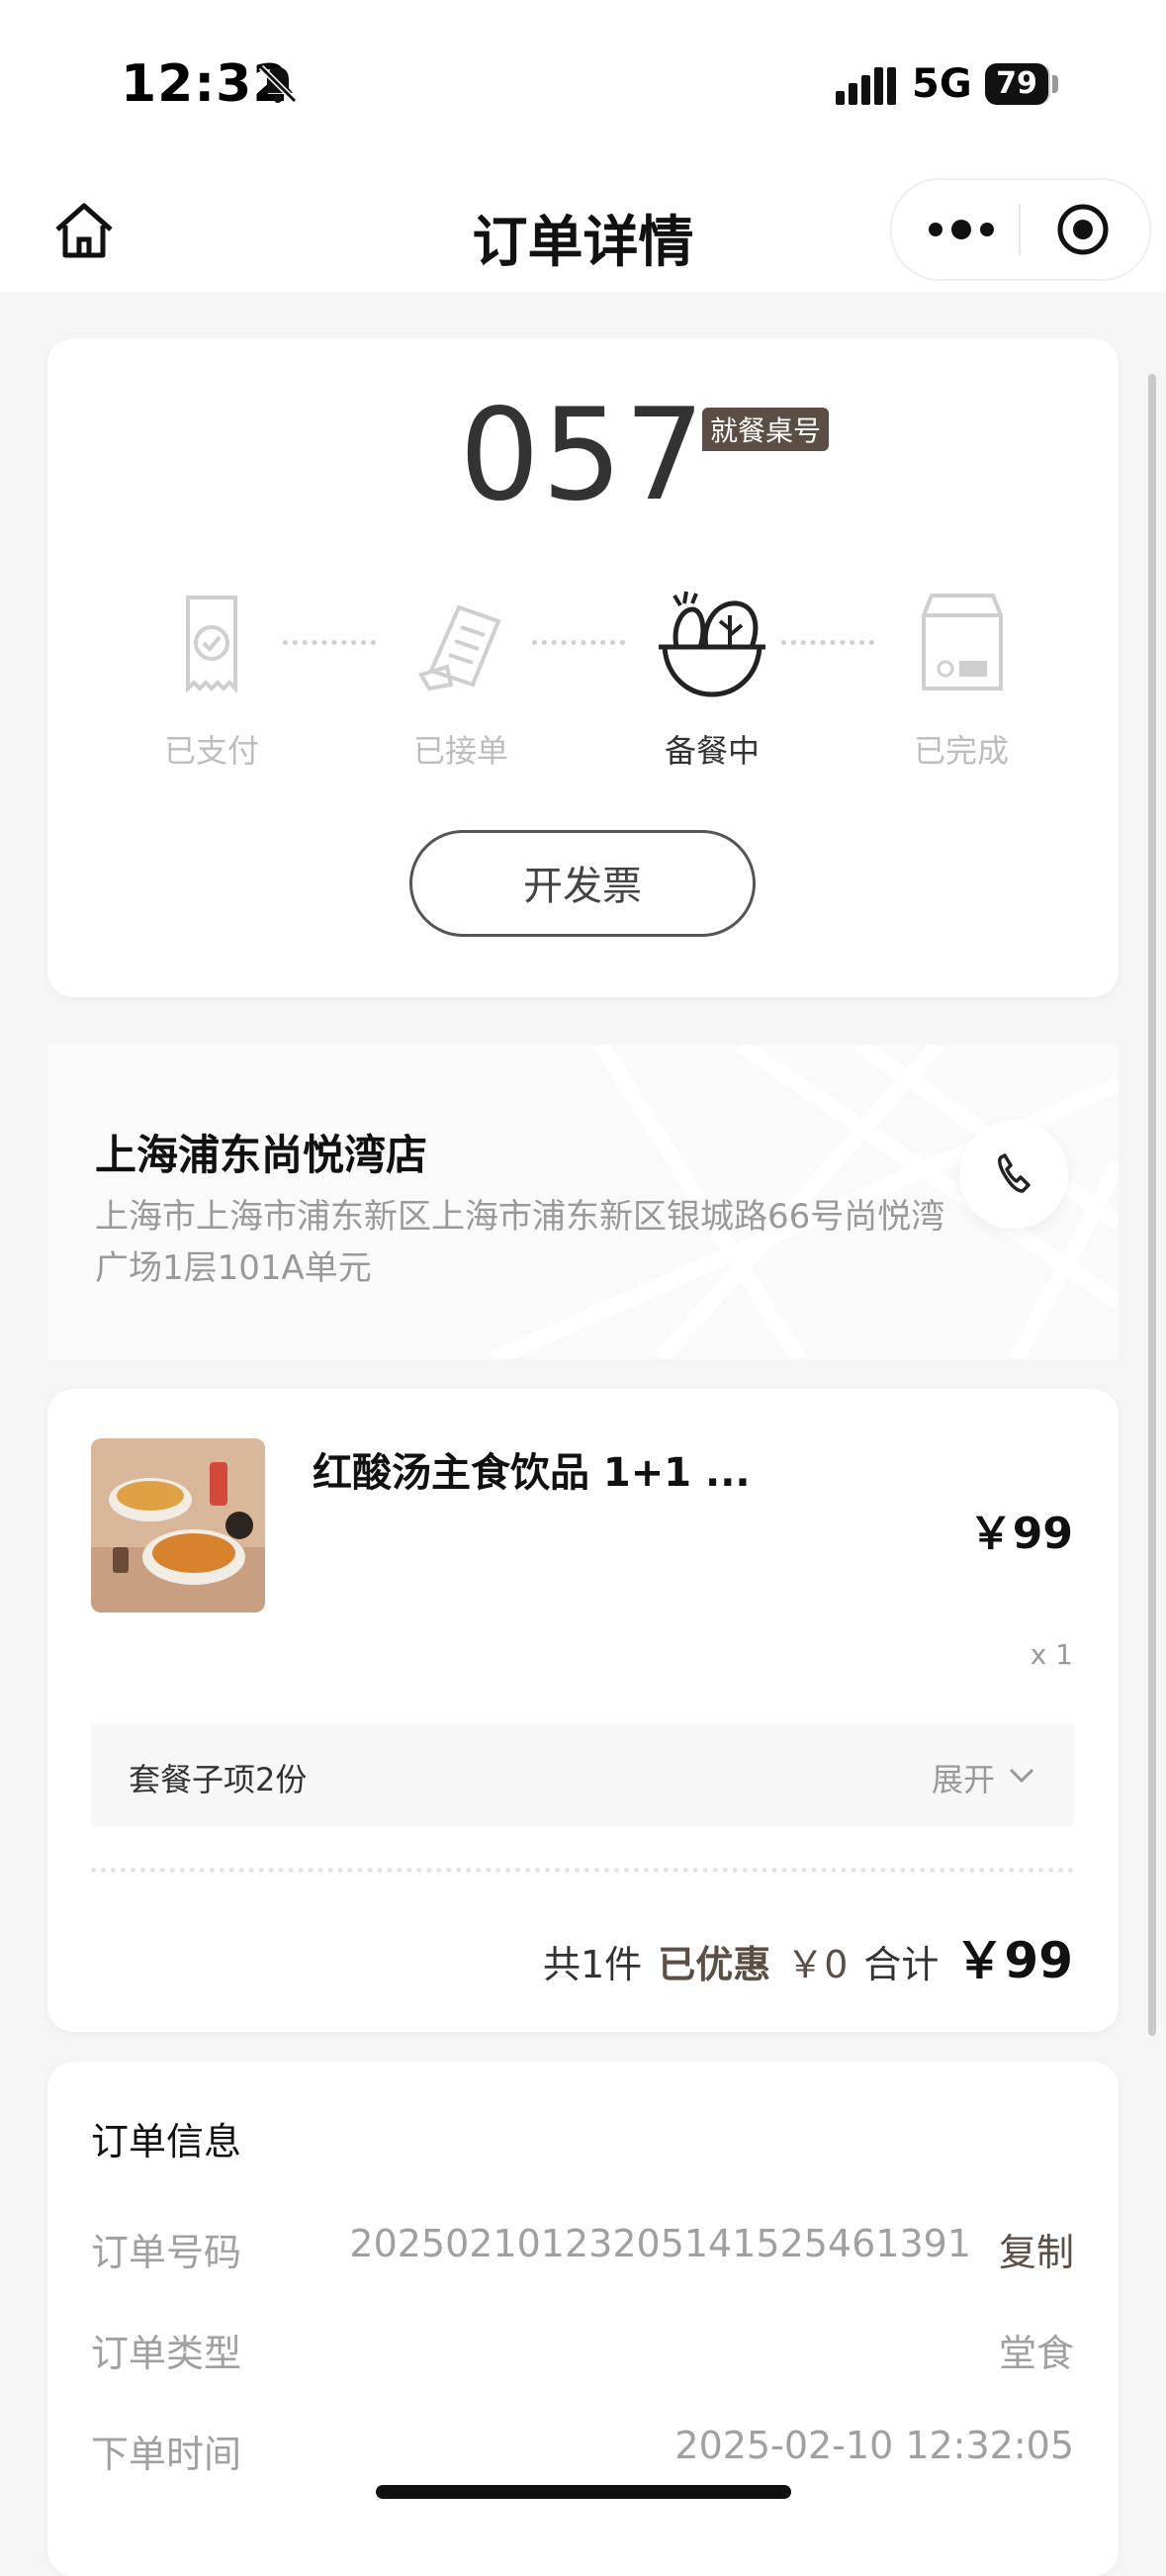  What do you see at coordinates (583, 455) in the screenshot?
I see `table-number: 057` at bounding box center [583, 455].